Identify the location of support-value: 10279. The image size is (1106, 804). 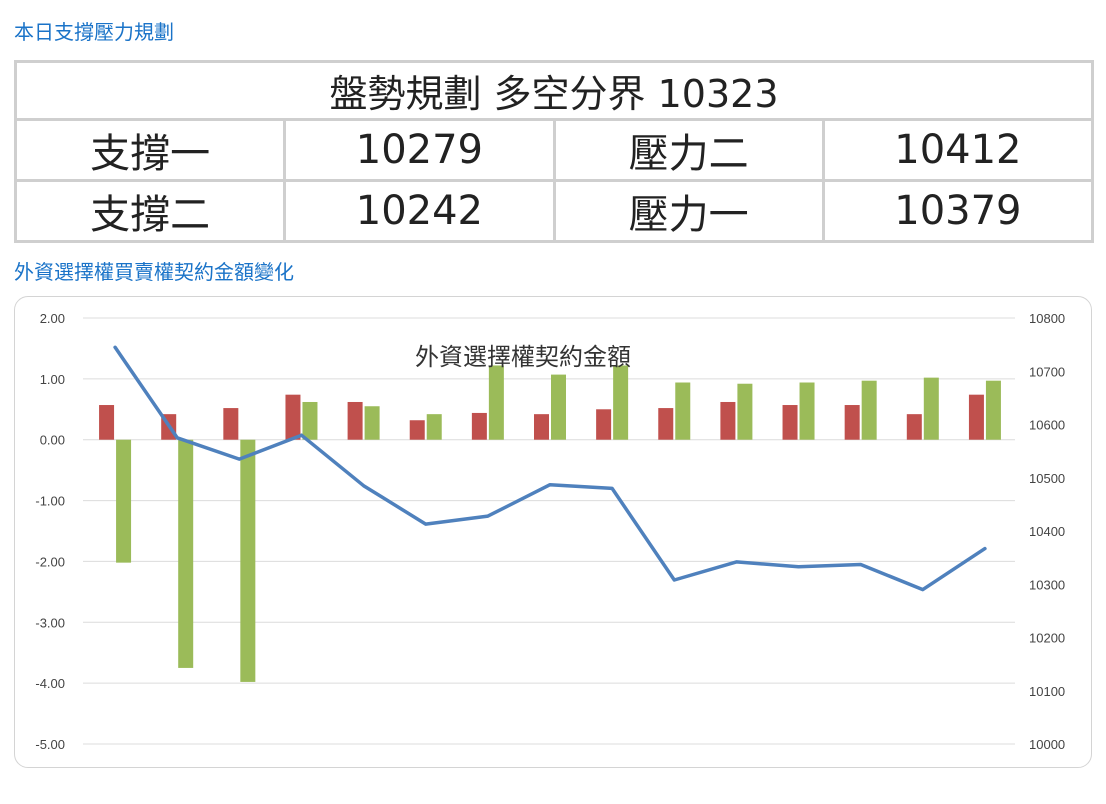
(419, 150).